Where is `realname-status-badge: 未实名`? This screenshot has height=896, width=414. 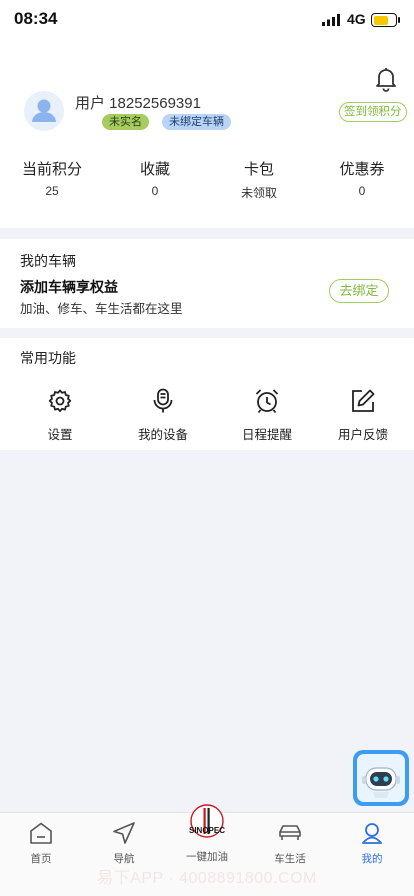
realname-status-badge: 未实名 is located at coordinates (125, 122).